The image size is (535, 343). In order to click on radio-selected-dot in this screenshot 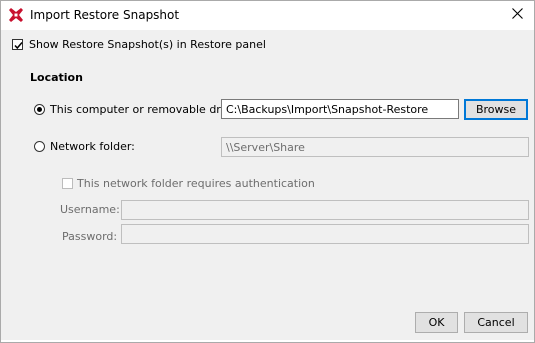, I will do `click(39, 109)`.